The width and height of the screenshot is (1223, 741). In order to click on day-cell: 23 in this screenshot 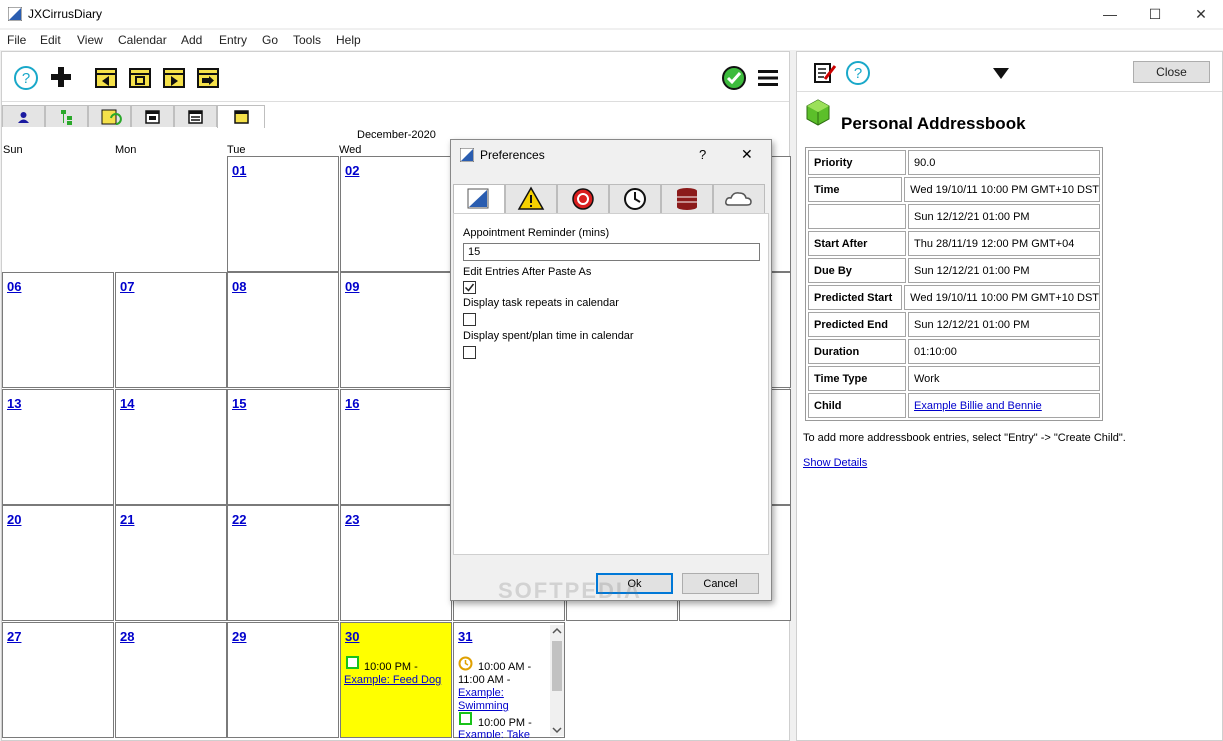, I will do `click(396, 563)`.